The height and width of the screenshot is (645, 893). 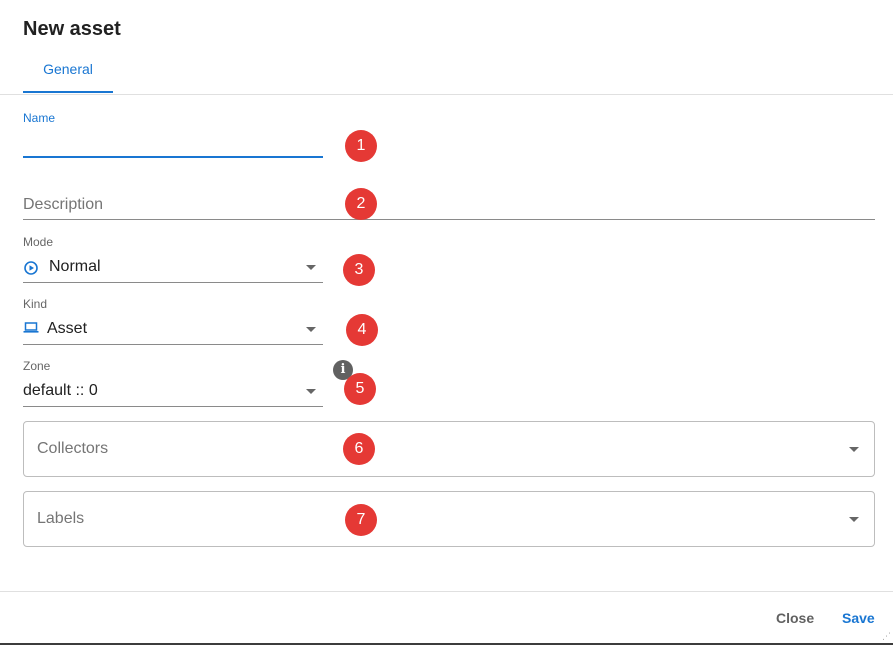 I want to click on play-circle-icon, so click(x=31, y=268).